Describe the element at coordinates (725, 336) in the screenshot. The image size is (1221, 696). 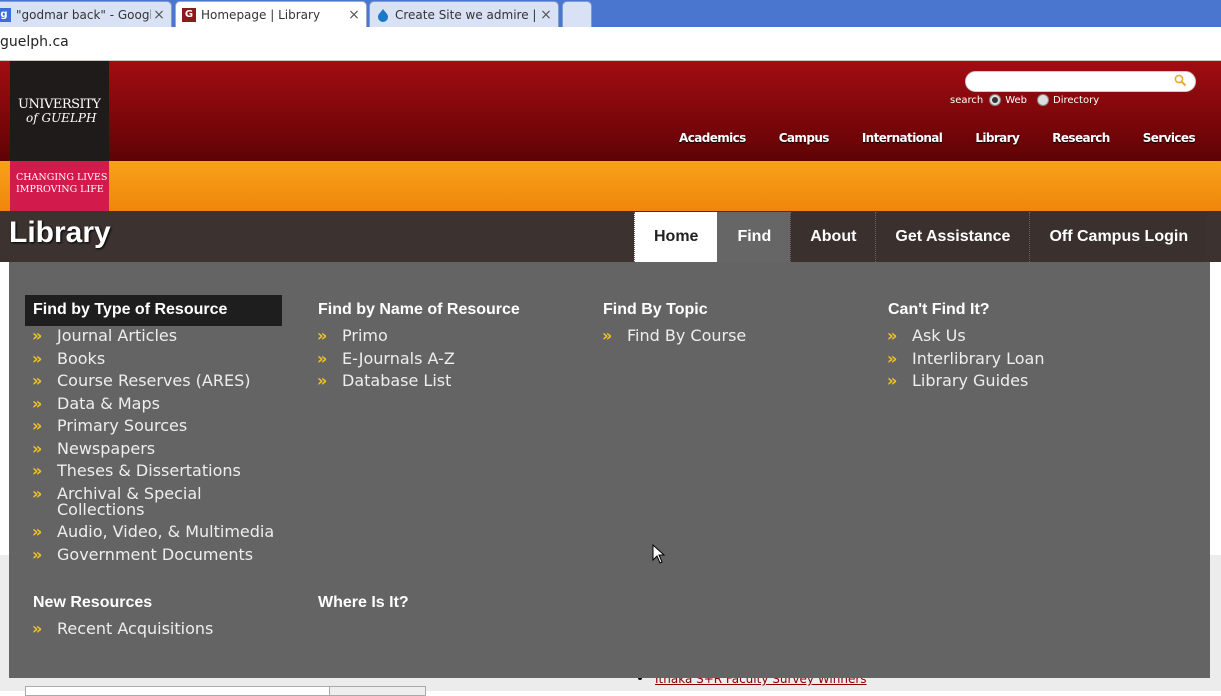
I see `menu-item-find-by-course: » Find By Course` at that location.